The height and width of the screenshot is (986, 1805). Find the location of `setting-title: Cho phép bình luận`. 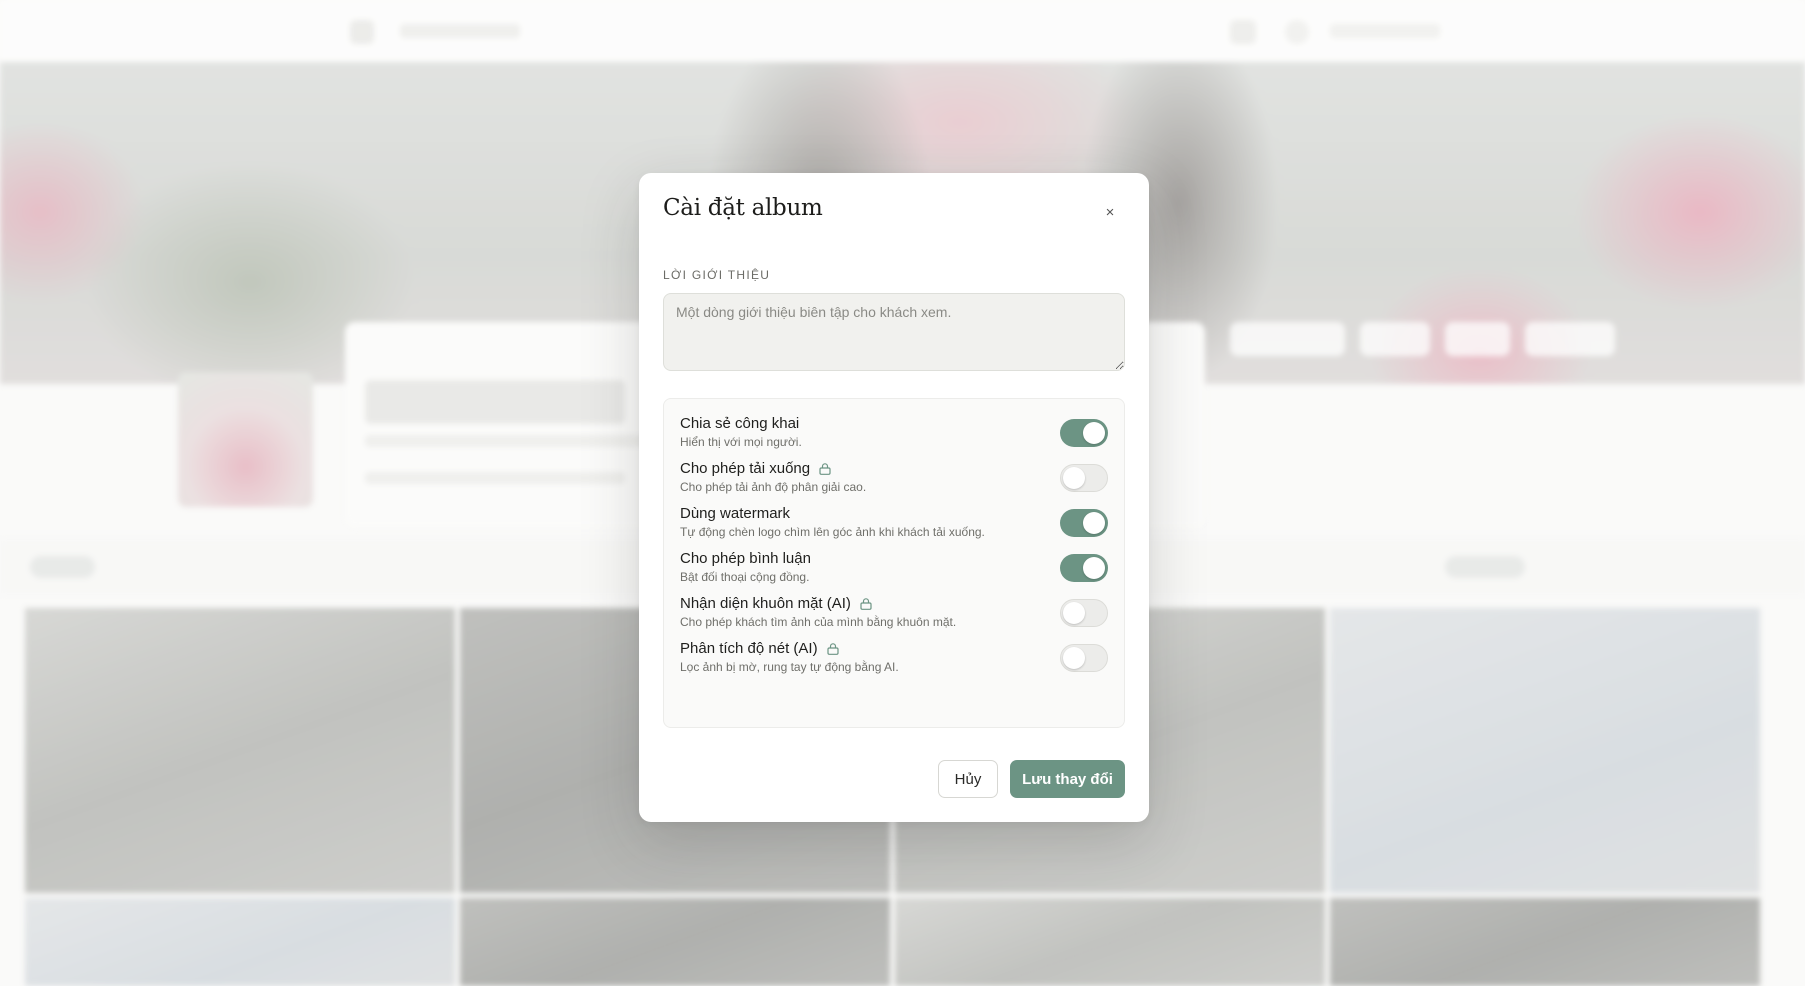

setting-title: Cho phép bình luận is located at coordinates (745, 558).